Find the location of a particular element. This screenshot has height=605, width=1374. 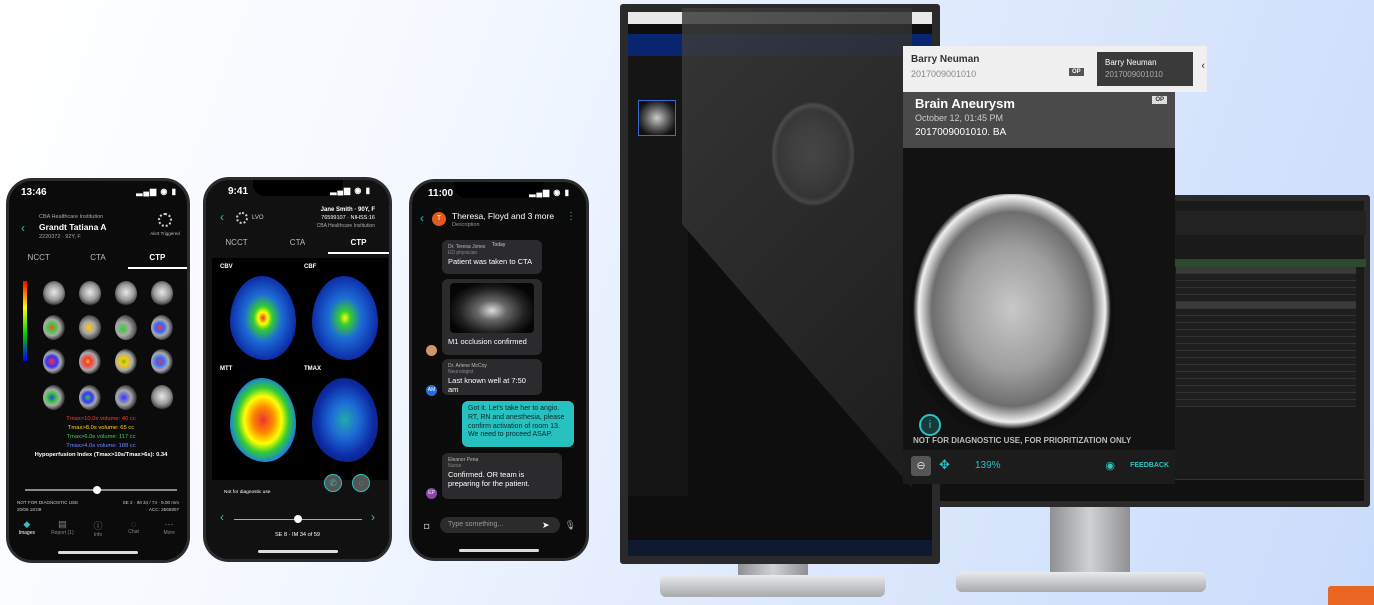

nav-more: ⋯ More is located at coordinates (169, 533).